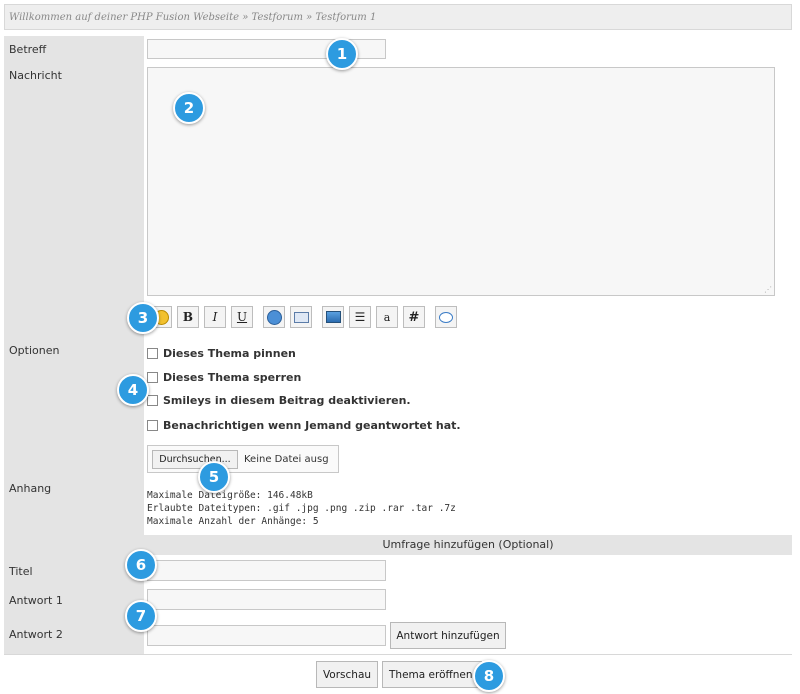 The width and height of the screenshot is (800, 694). I want to click on marker-4: 4, so click(133, 390).